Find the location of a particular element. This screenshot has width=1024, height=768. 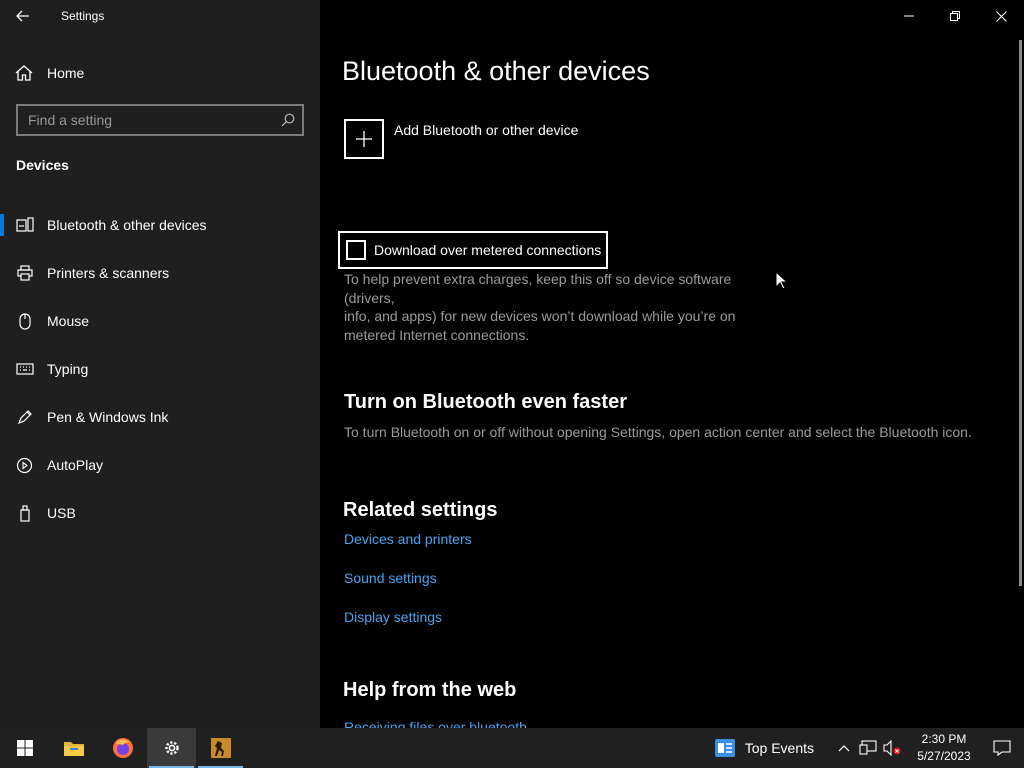

close-icon is located at coordinates (1001, 16).